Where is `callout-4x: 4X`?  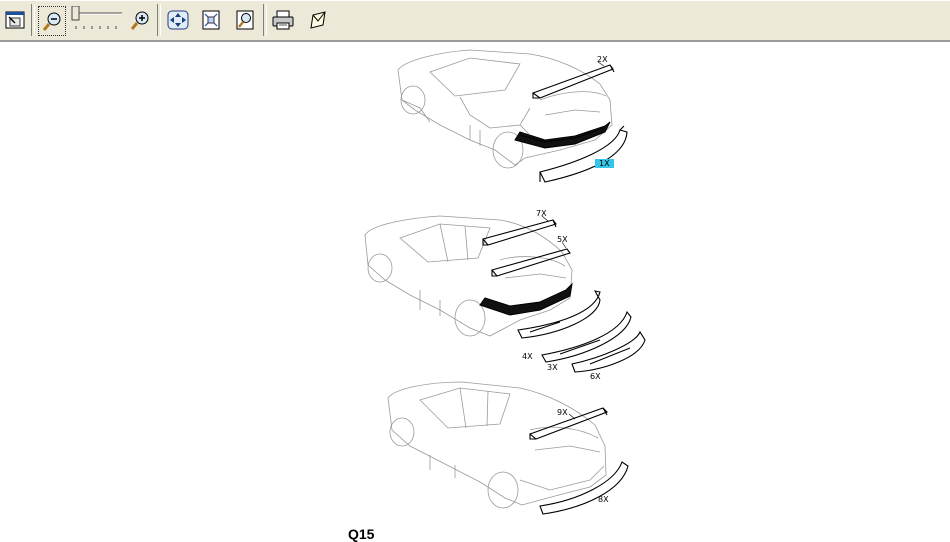
callout-4x: 4X is located at coordinates (527, 356).